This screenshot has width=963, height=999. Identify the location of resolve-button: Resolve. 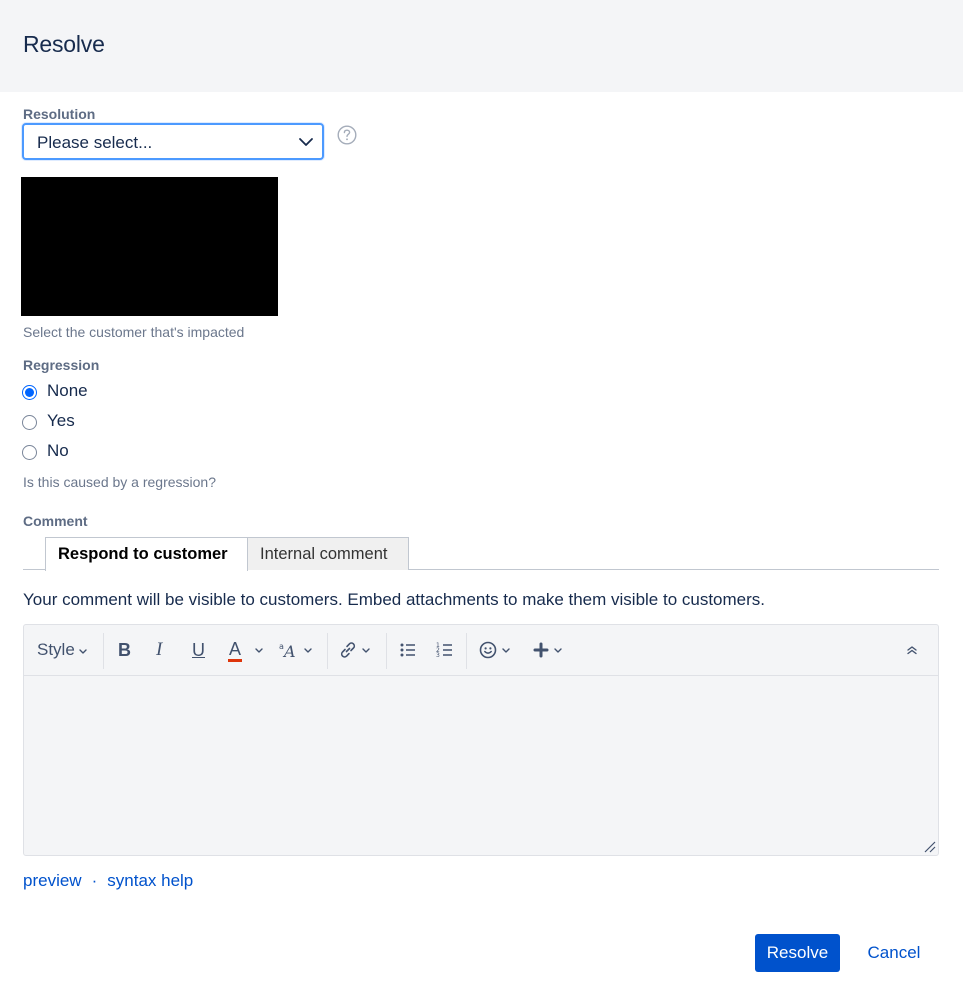
(797, 953).